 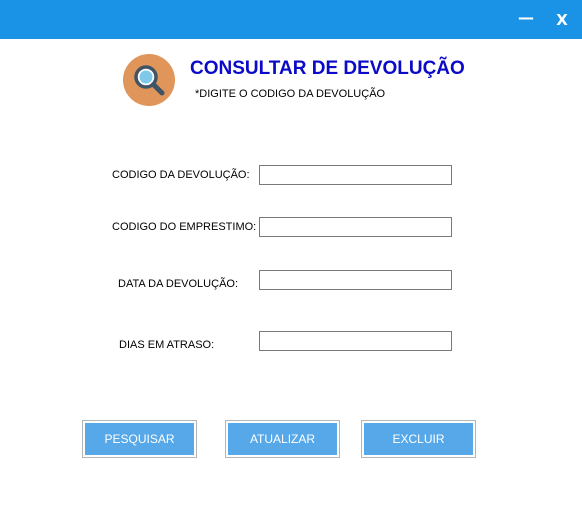 What do you see at coordinates (184, 227) in the screenshot?
I see `loan-code-label: CODIGO DO EMPRESTIMO:` at bounding box center [184, 227].